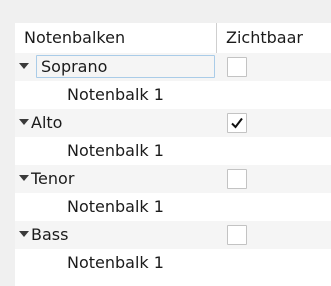 The image size is (331, 286). Describe the element at coordinates (74, 66) in the screenshot. I see `instrument-label: Soprano` at that location.